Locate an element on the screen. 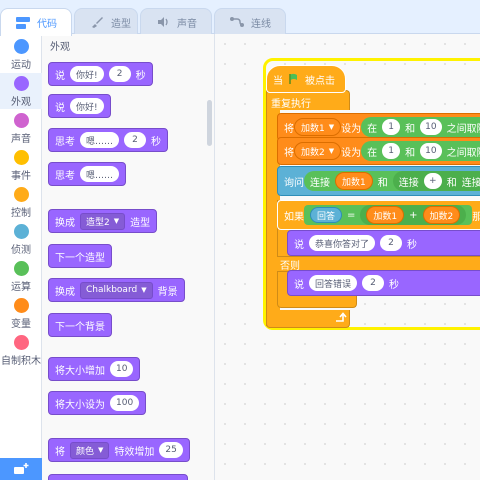 The height and width of the screenshot is (480, 480). palette-heading: 外观 is located at coordinates (60, 47).